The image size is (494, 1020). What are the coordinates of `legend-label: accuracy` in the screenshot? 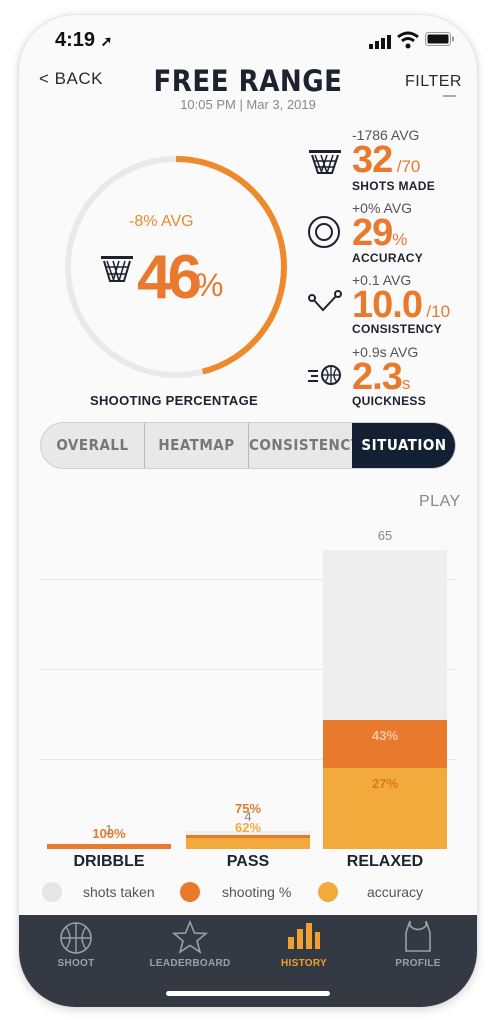 It's located at (395, 892).